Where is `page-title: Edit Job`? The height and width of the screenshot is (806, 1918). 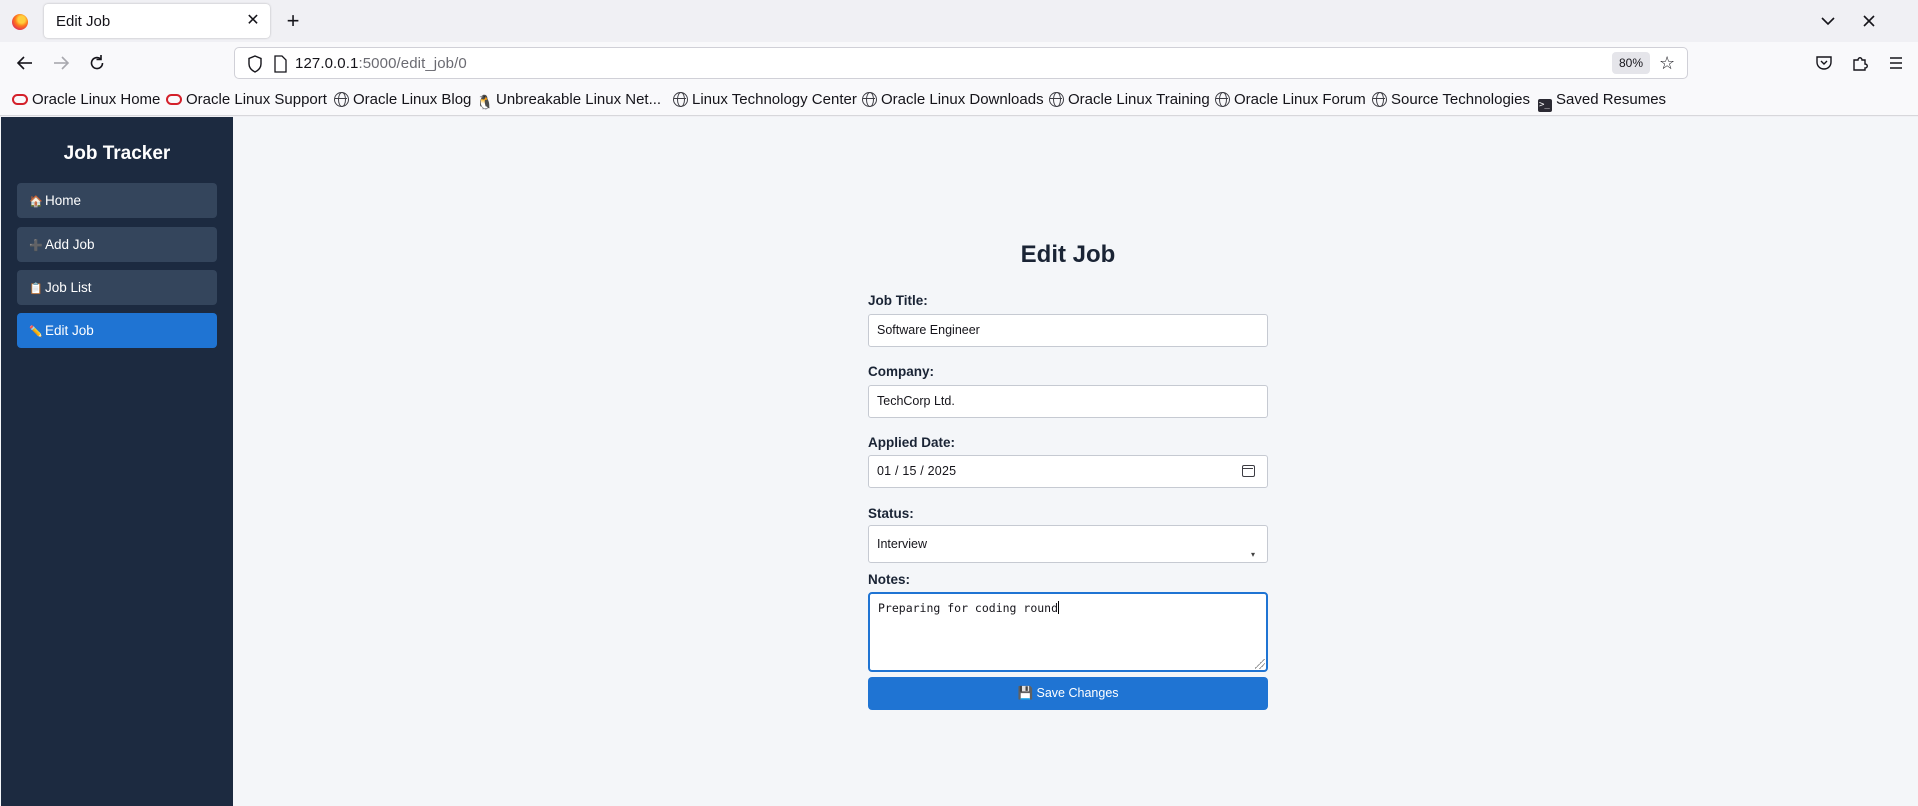
page-title: Edit Job is located at coordinates (1068, 254).